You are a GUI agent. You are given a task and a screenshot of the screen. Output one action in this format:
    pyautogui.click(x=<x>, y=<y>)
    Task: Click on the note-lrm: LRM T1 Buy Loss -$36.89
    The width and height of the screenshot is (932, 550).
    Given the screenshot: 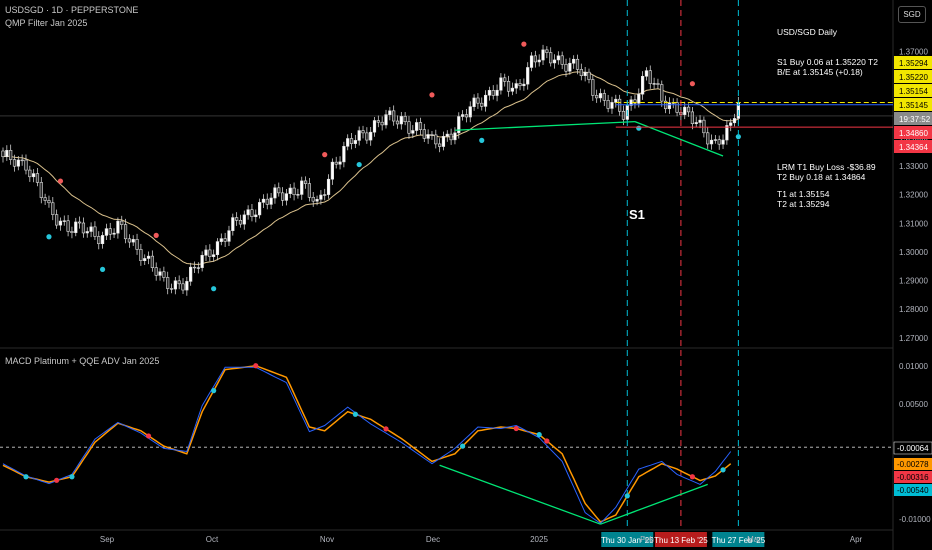 What is the action you would take?
    pyautogui.click(x=826, y=167)
    